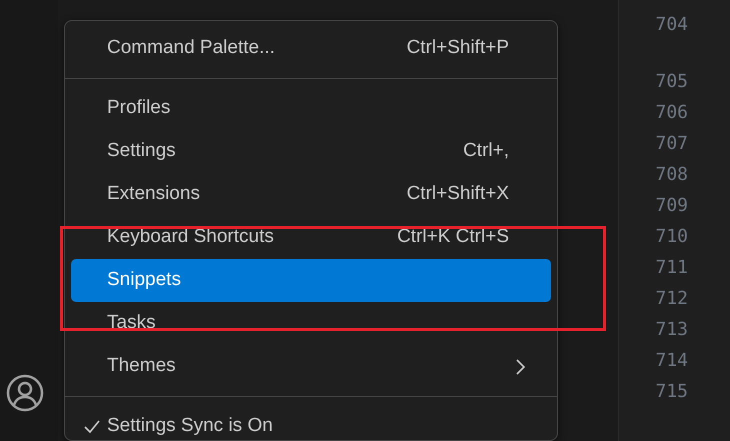  What do you see at coordinates (457, 48) in the screenshot?
I see `shortcut-label: Ctrl+Shift+P` at bounding box center [457, 48].